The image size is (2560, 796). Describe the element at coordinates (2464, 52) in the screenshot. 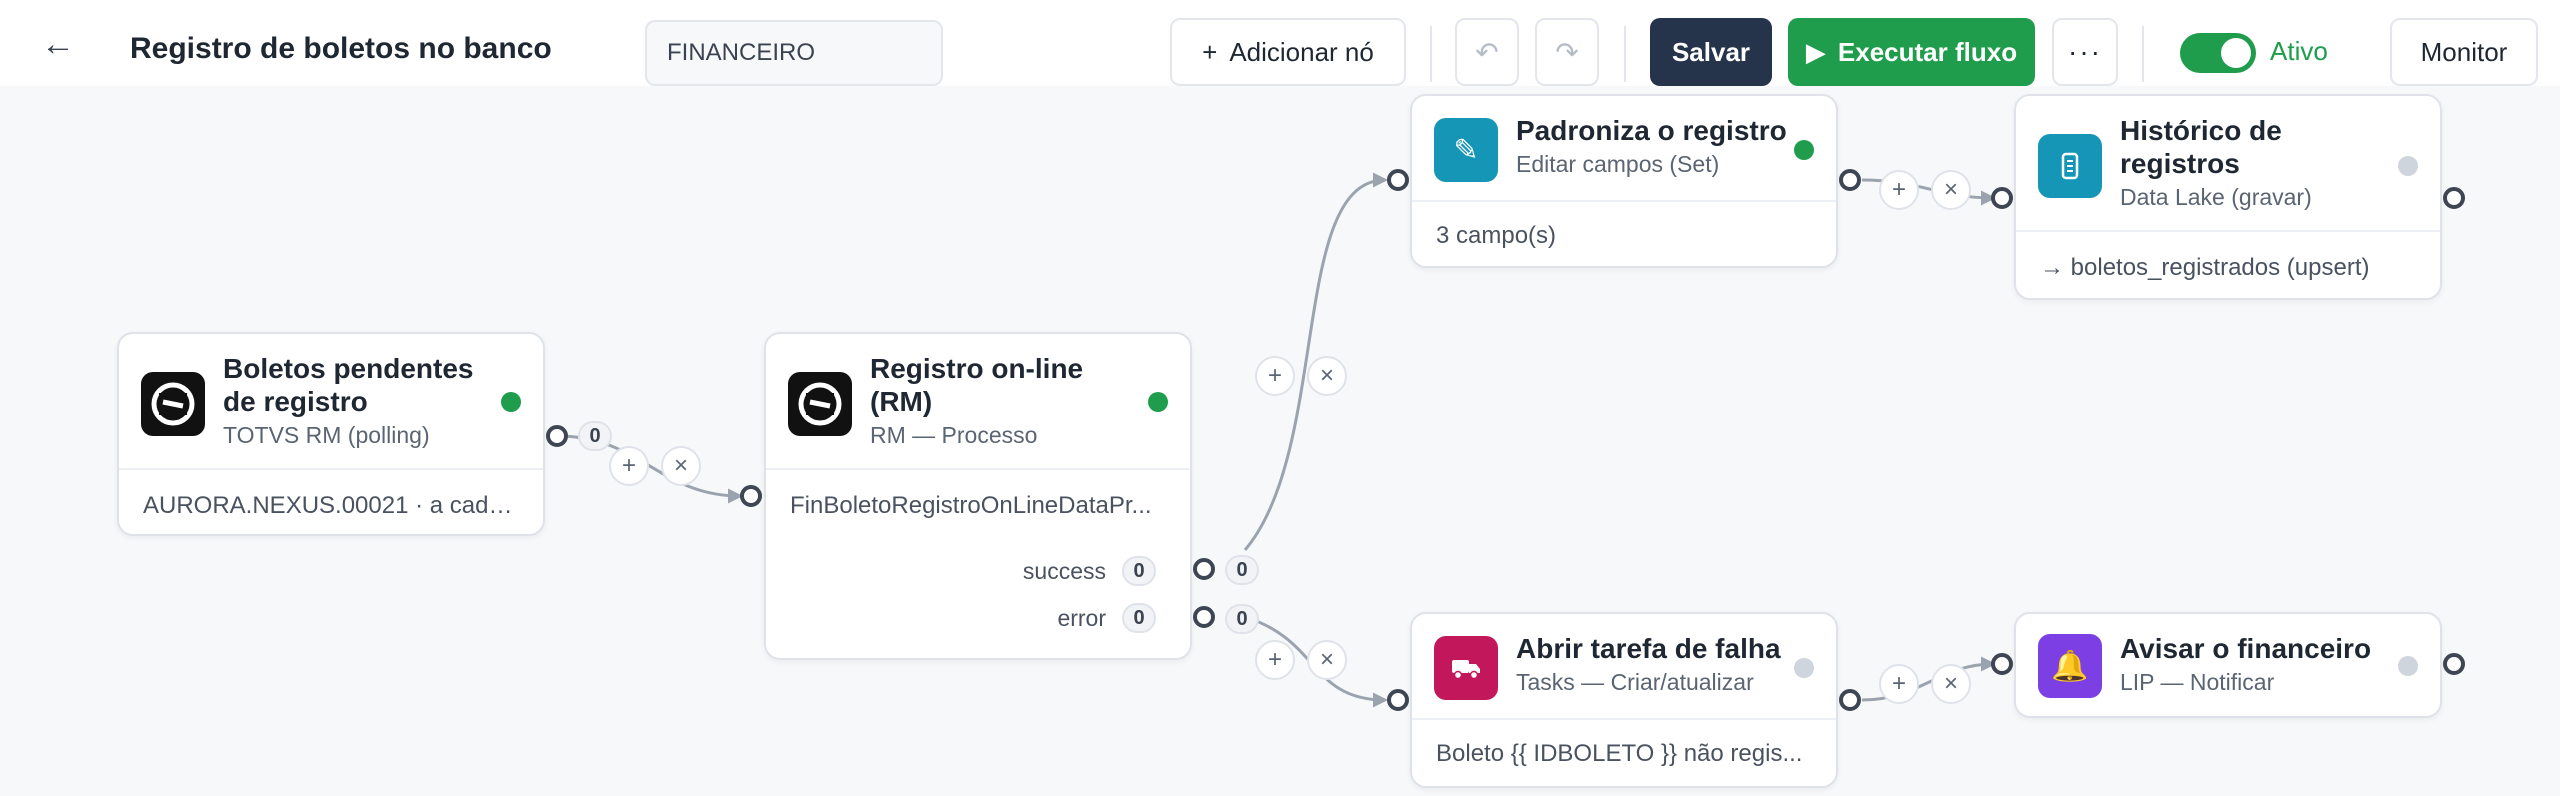

I see `monitor-button: Monitor` at that location.